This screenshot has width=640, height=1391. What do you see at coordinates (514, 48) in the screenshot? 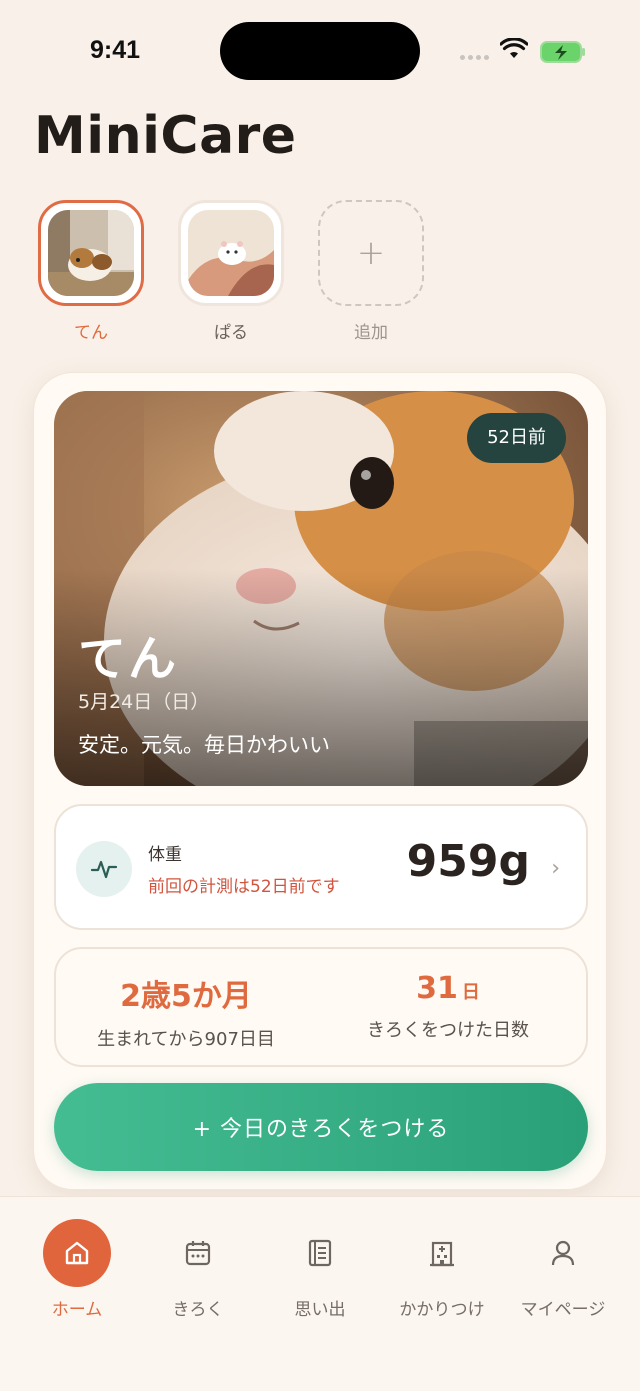
I see `wifi-icon` at bounding box center [514, 48].